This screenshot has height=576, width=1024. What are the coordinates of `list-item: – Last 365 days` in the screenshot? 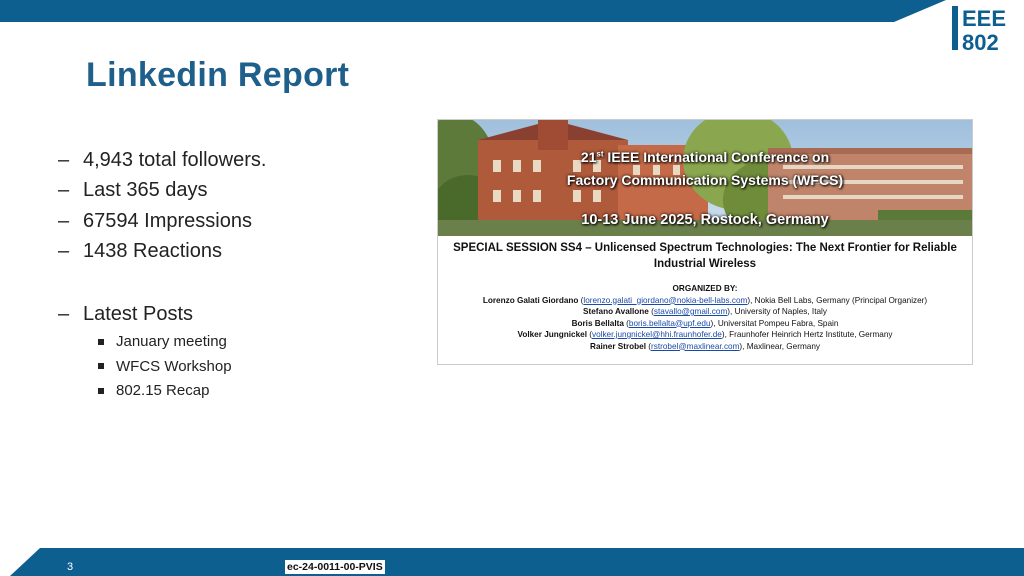 It's located at (133, 190).